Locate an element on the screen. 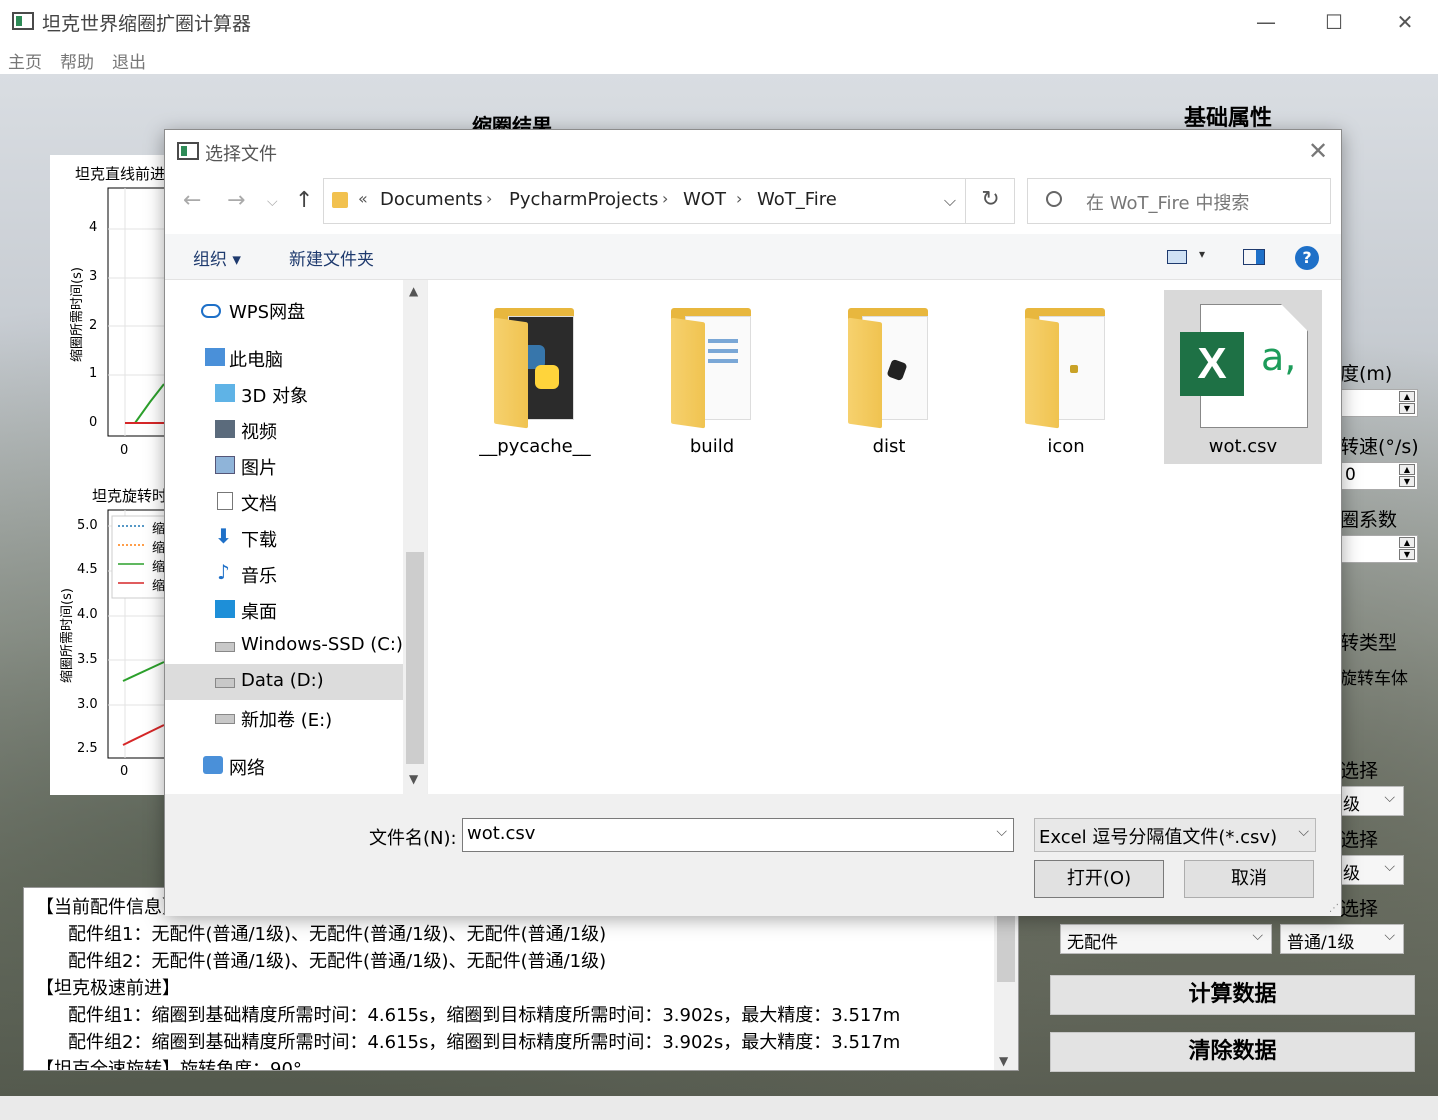 The image size is (1438, 1120). main-titlebar: 坦克世界缩圈扩圈计算器 — ☐ ✕ is located at coordinates (719, 22).